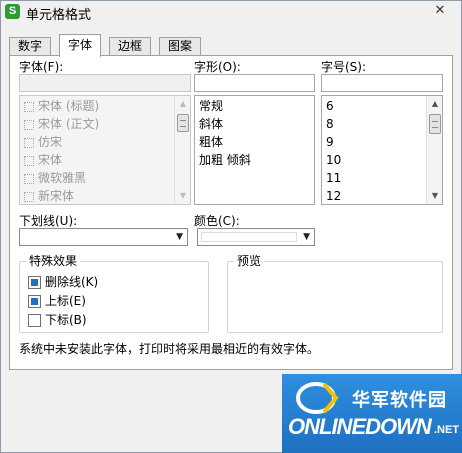 The height and width of the screenshot is (453, 462). I want to click on superscript-checkbox: 上标(E), so click(57, 301).